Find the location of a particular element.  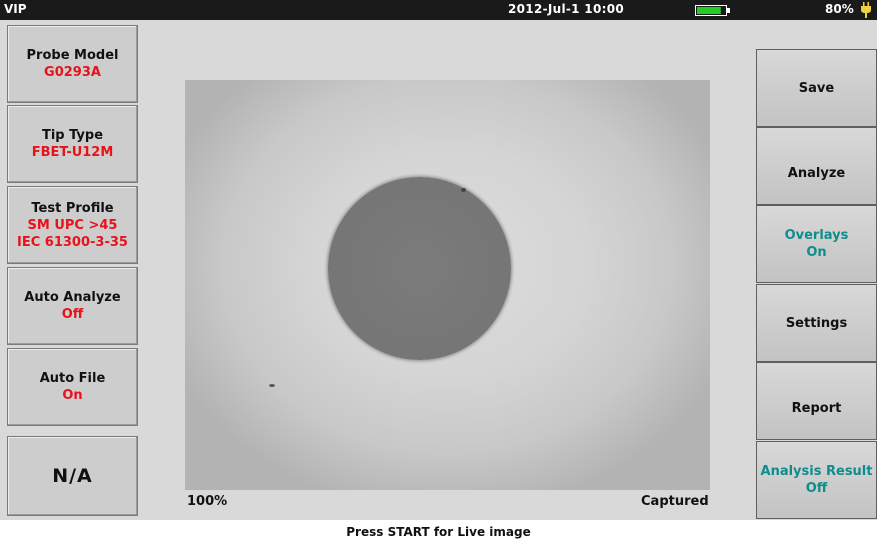

na-label: N/A is located at coordinates (72, 476).